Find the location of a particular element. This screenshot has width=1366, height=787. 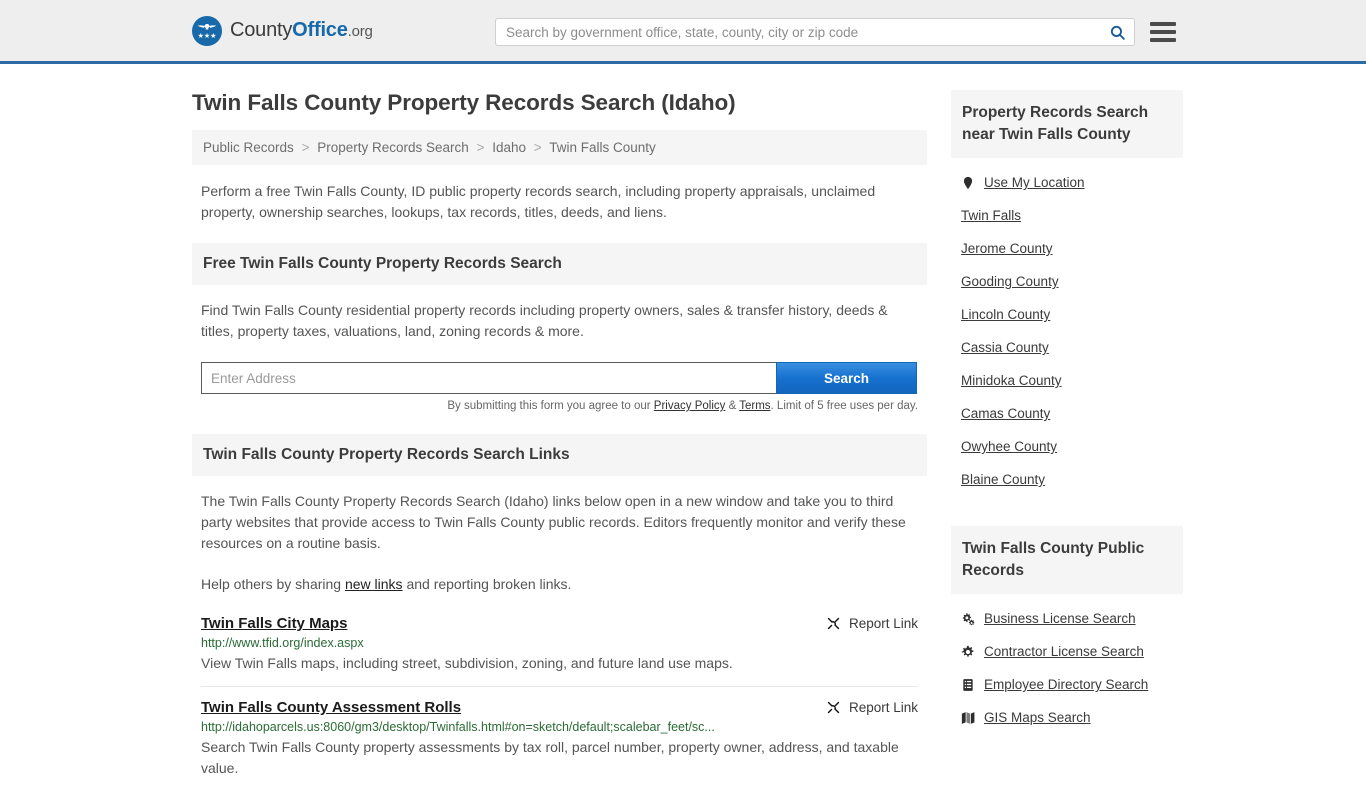

sidebar-link-label: Employee Directory Search is located at coordinates (1066, 684).